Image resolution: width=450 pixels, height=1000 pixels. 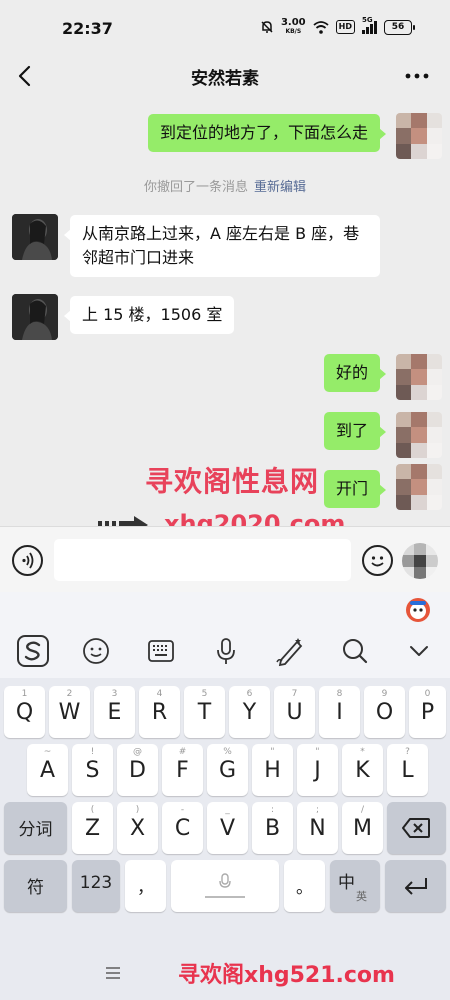 What do you see at coordinates (249, 712) in the screenshot?
I see `key-y: 6Y` at bounding box center [249, 712].